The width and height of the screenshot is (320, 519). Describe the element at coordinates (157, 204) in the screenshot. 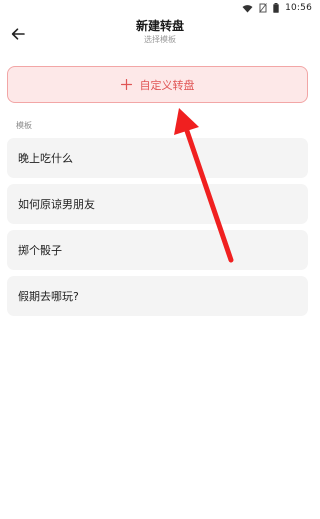

I see `template-item-forgive-boyfriend: 如何原谅男朋友` at that location.